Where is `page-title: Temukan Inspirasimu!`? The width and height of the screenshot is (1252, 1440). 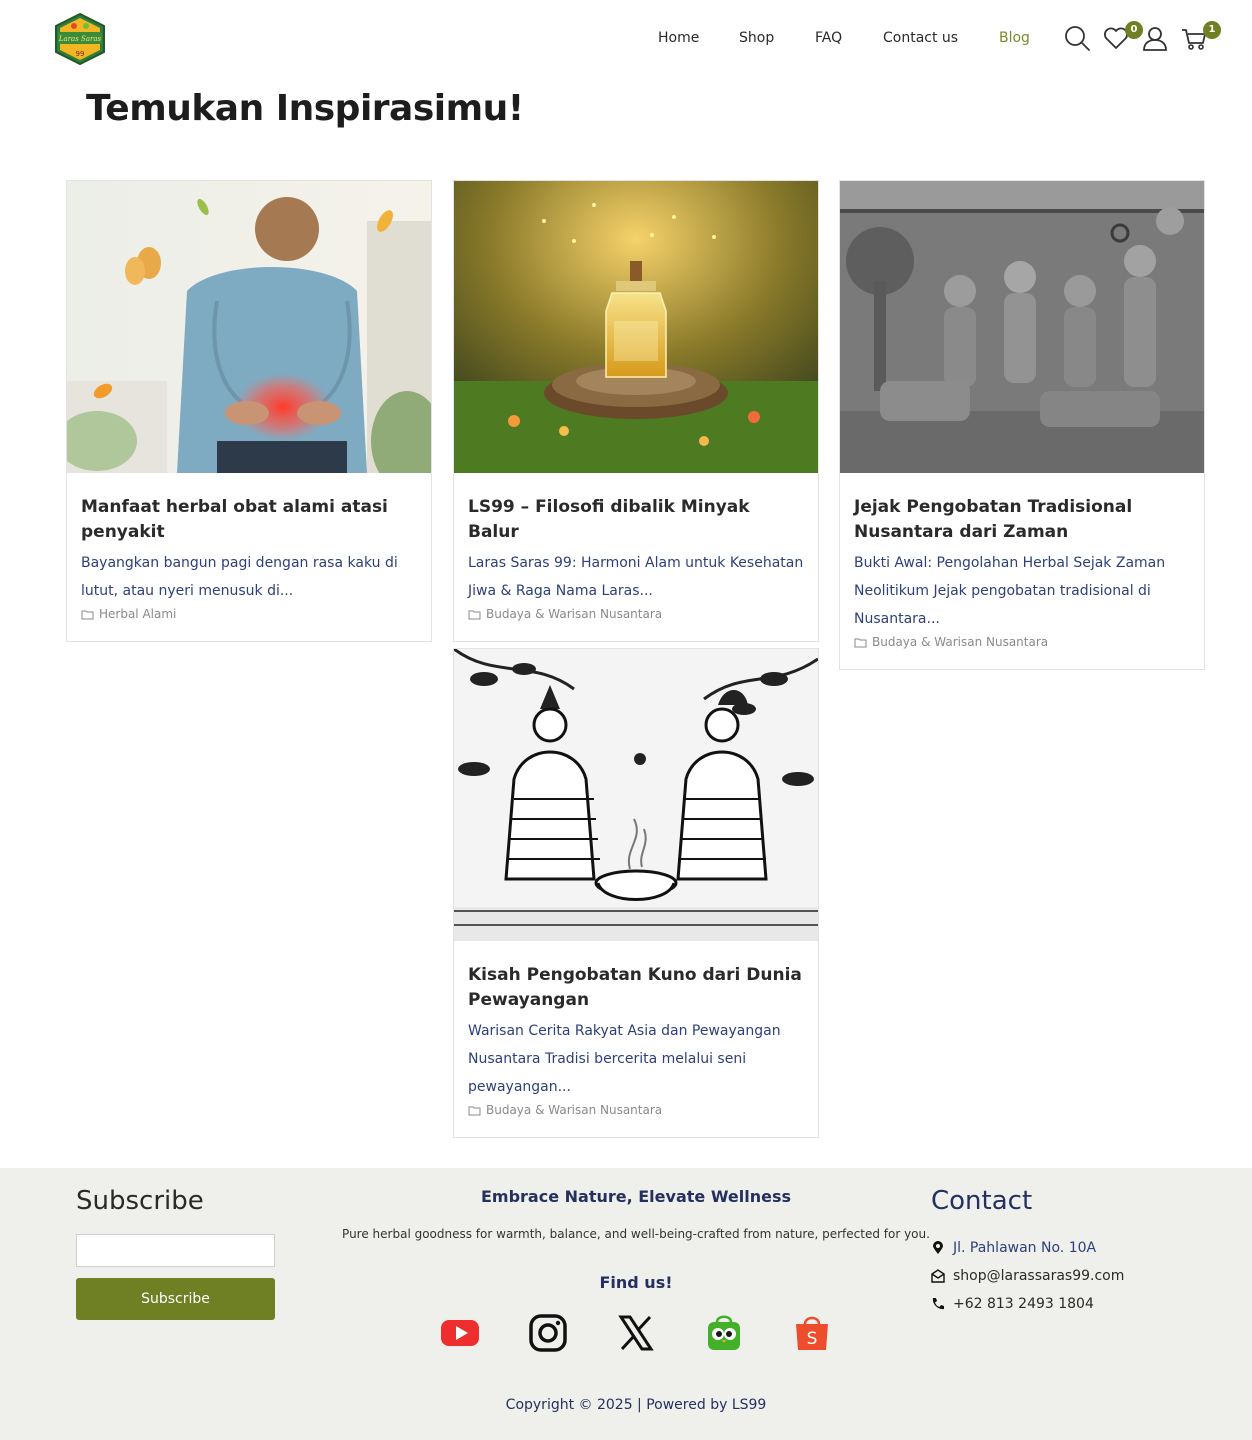
page-title: Temukan Inspirasimu! is located at coordinates (305, 108).